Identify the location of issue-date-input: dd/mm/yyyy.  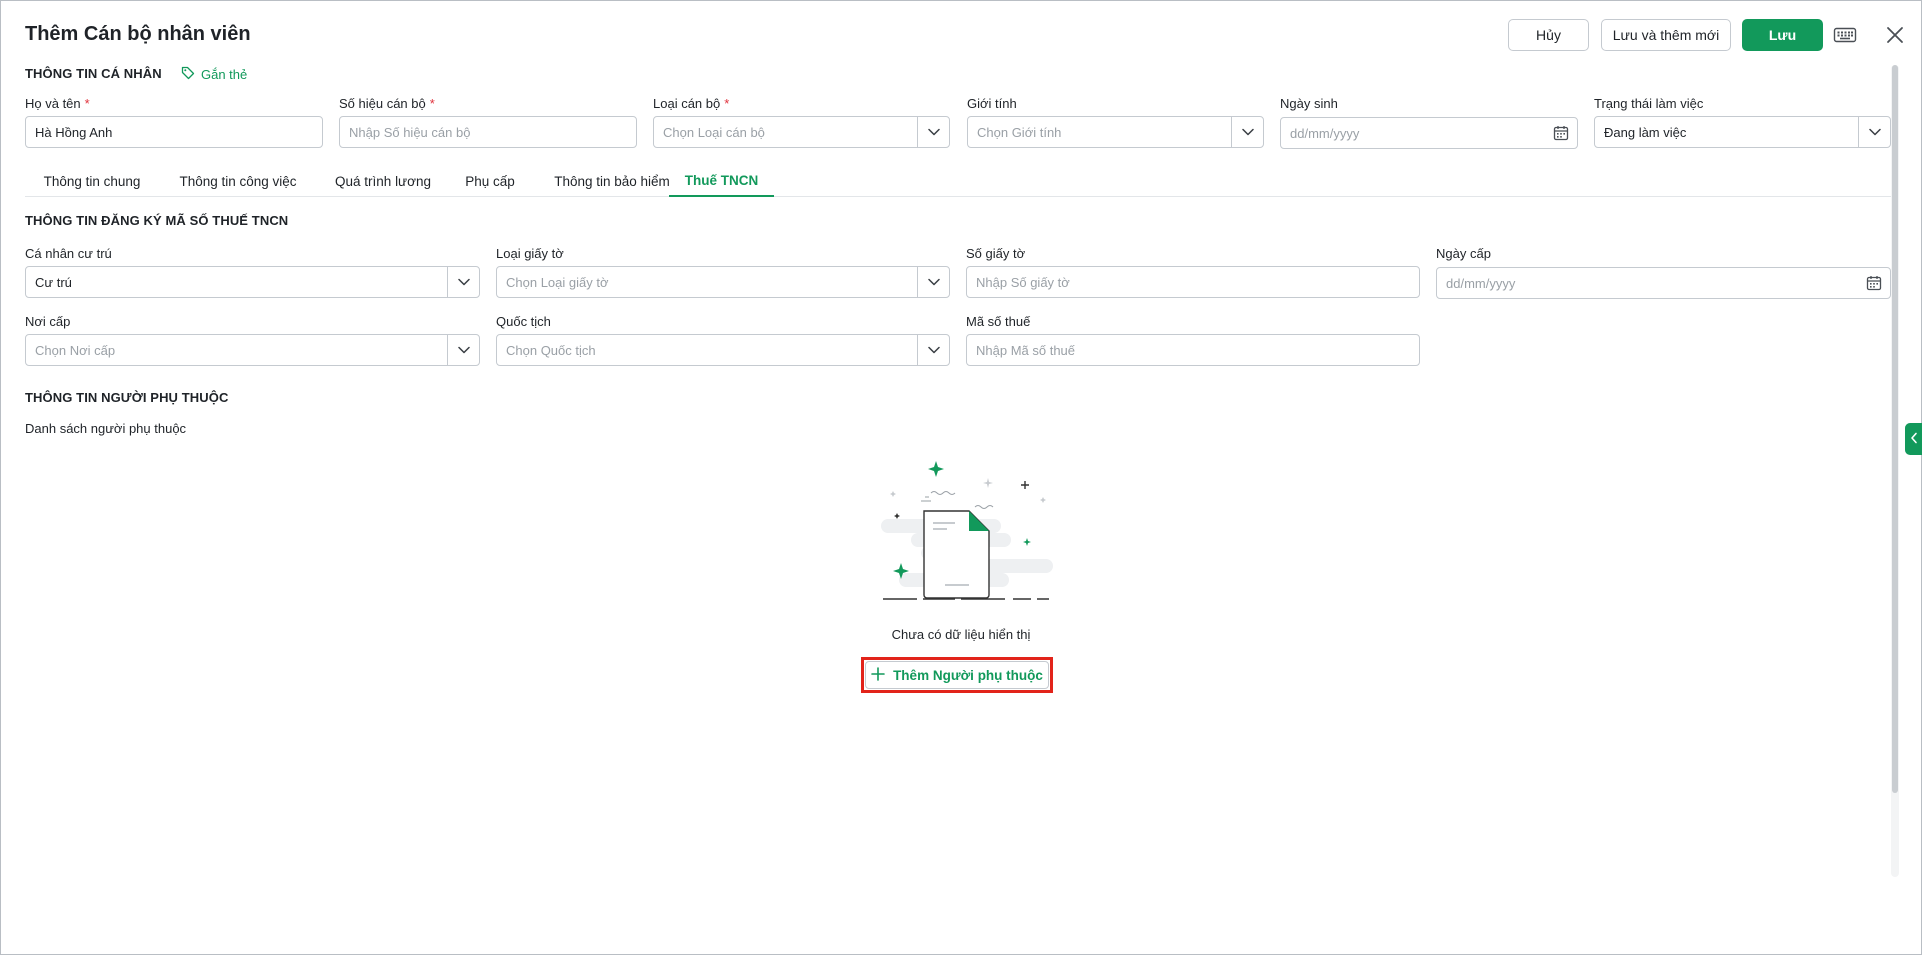
(1663, 283).